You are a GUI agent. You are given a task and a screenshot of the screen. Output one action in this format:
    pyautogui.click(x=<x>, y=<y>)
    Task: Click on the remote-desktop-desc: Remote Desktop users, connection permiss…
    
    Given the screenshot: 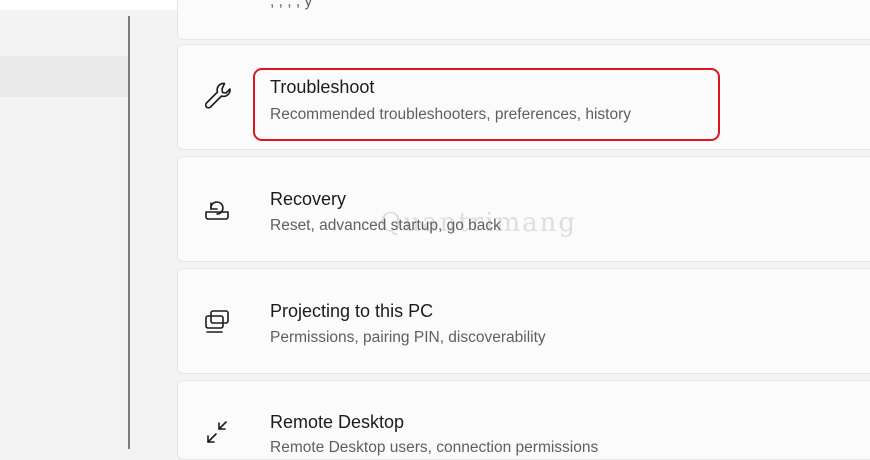 What is the action you would take?
    pyautogui.click(x=434, y=447)
    